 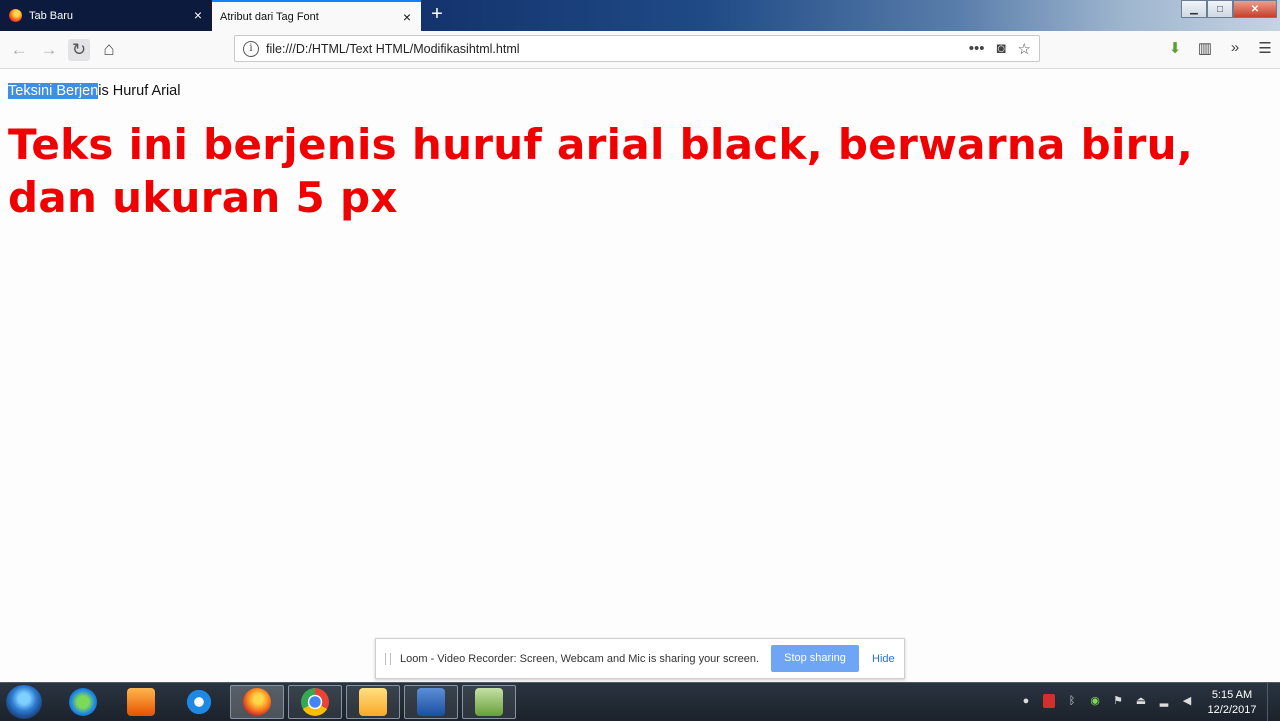 I want to click on arial-text-line: Teksini Berjenis Huruf Arial, so click(x=94, y=91).